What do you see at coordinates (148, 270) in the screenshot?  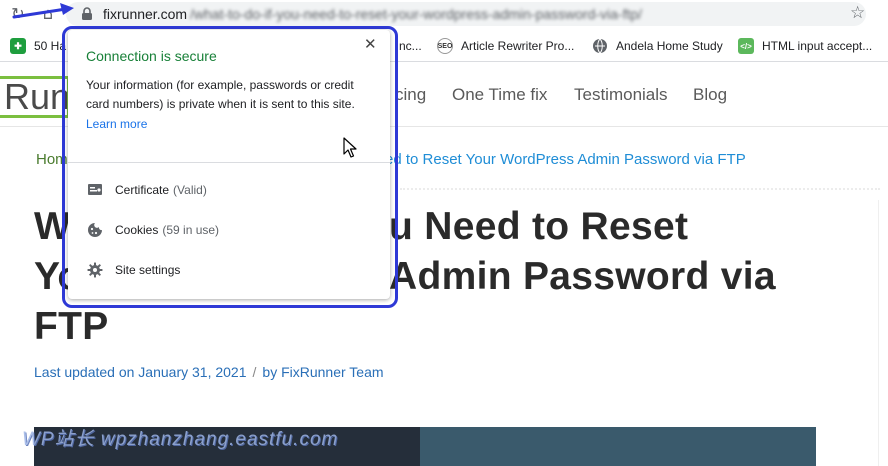 I see `site-settings-label: Site settings` at bounding box center [148, 270].